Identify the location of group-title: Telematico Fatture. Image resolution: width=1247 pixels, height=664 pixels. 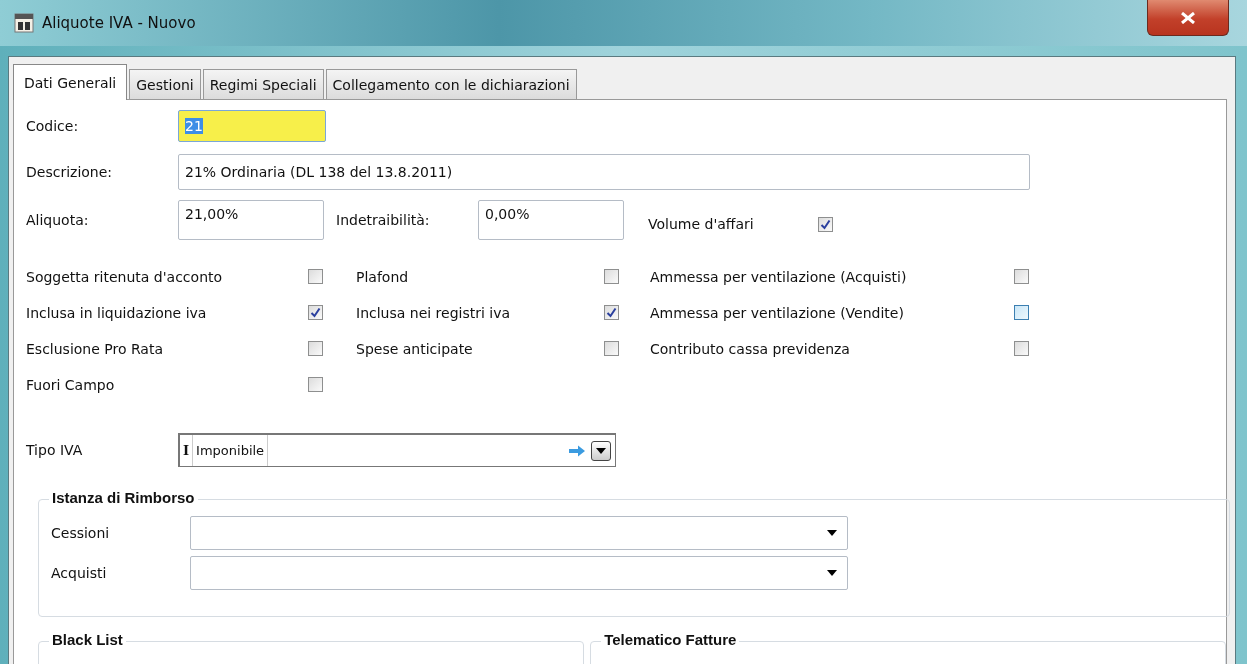
(670, 639).